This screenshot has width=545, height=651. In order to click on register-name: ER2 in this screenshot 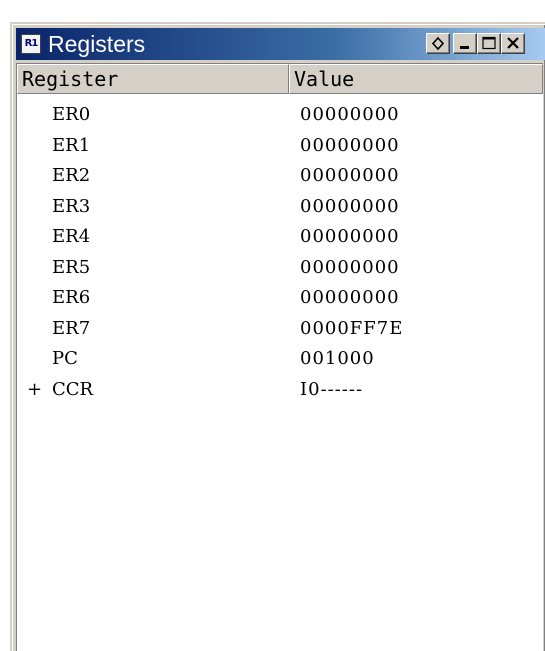, I will do `click(71, 175)`.